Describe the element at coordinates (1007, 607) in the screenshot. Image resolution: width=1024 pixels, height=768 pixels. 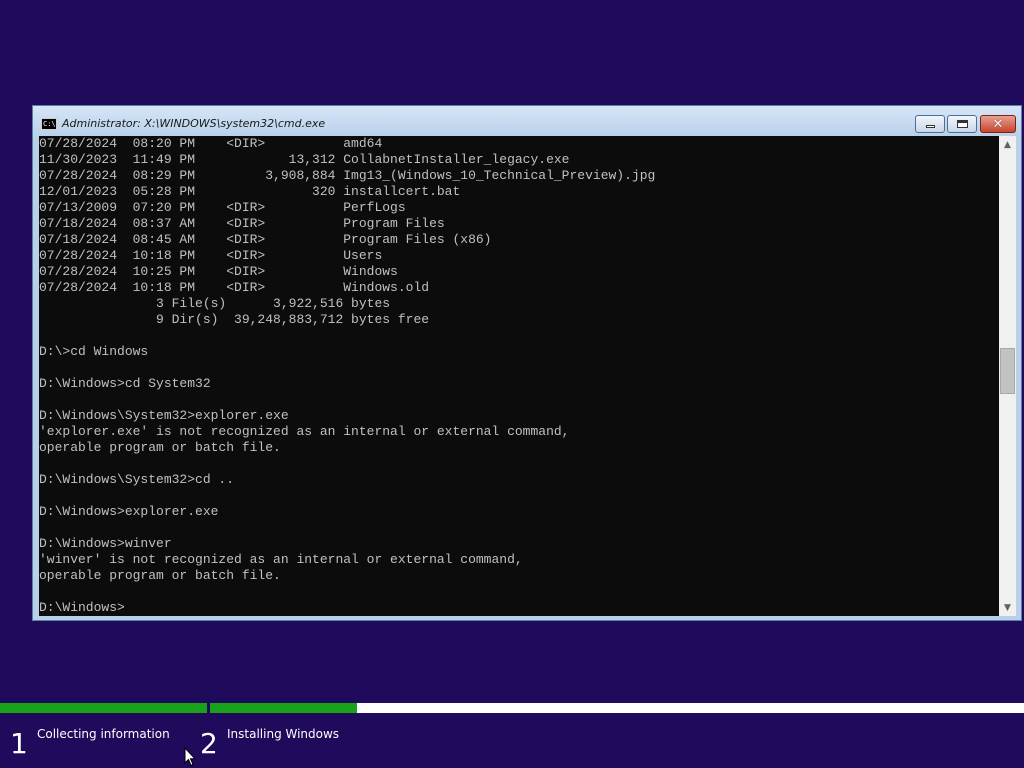
I see `scroll-down-arrow-icon: ▼` at that location.